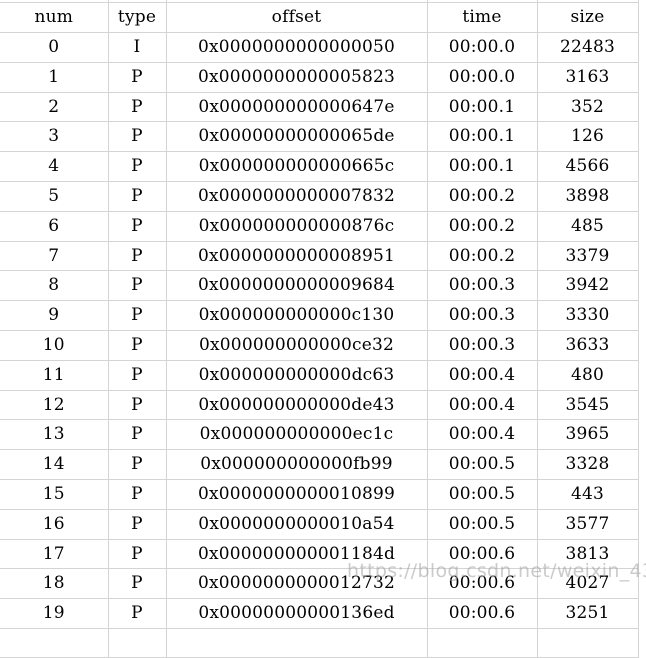  What do you see at coordinates (588, 584) in the screenshot?
I see `cell-size: 4027` at bounding box center [588, 584].